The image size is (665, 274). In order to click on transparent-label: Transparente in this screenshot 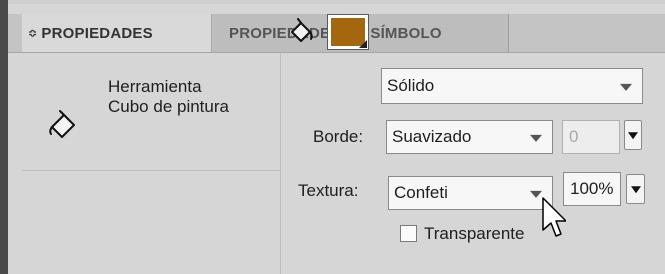, I will do `click(474, 233)`.